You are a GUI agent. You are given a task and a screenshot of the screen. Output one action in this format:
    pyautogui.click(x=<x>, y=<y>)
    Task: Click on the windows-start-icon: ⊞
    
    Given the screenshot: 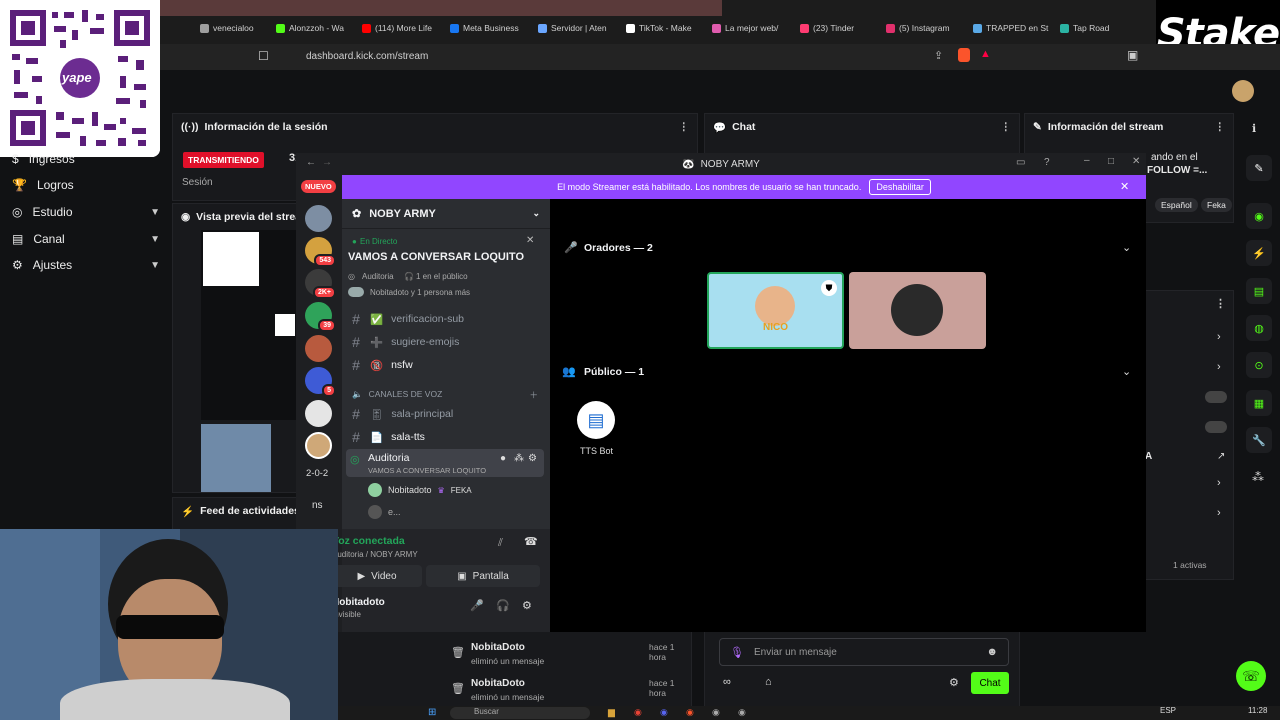 What is the action you would take?
    pyautogui.click(x=432, y=712)
    